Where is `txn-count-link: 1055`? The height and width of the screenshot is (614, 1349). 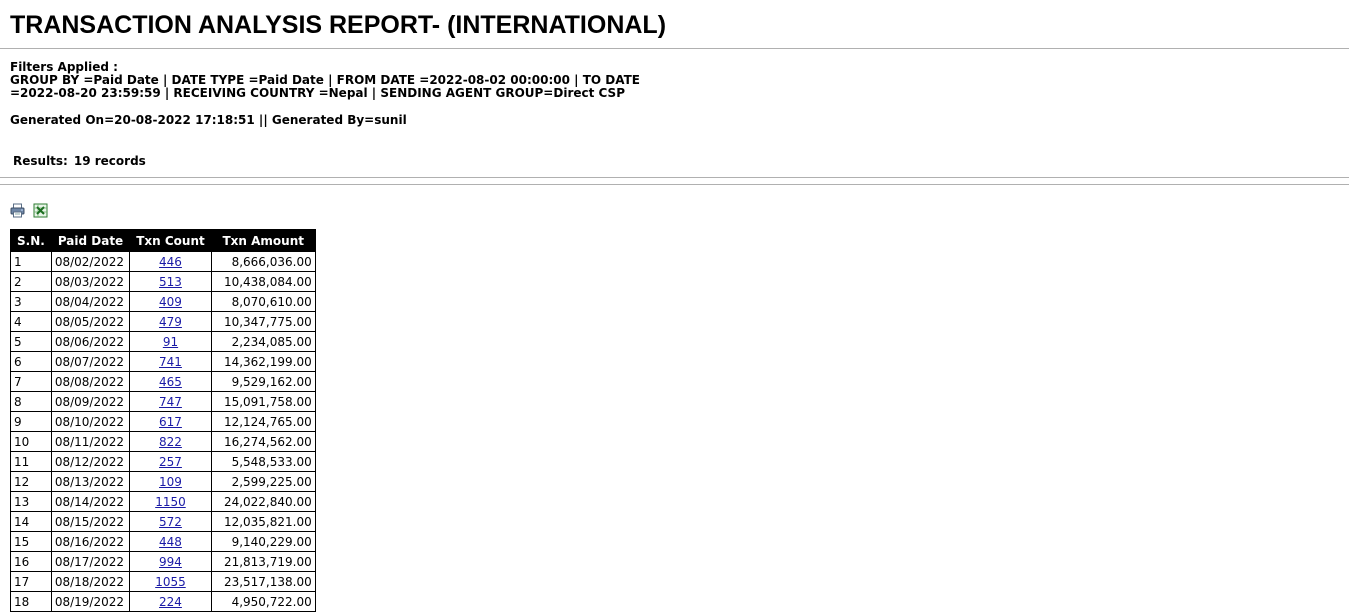
txn-count-link: 1055 is located at coordinates (170, 582).